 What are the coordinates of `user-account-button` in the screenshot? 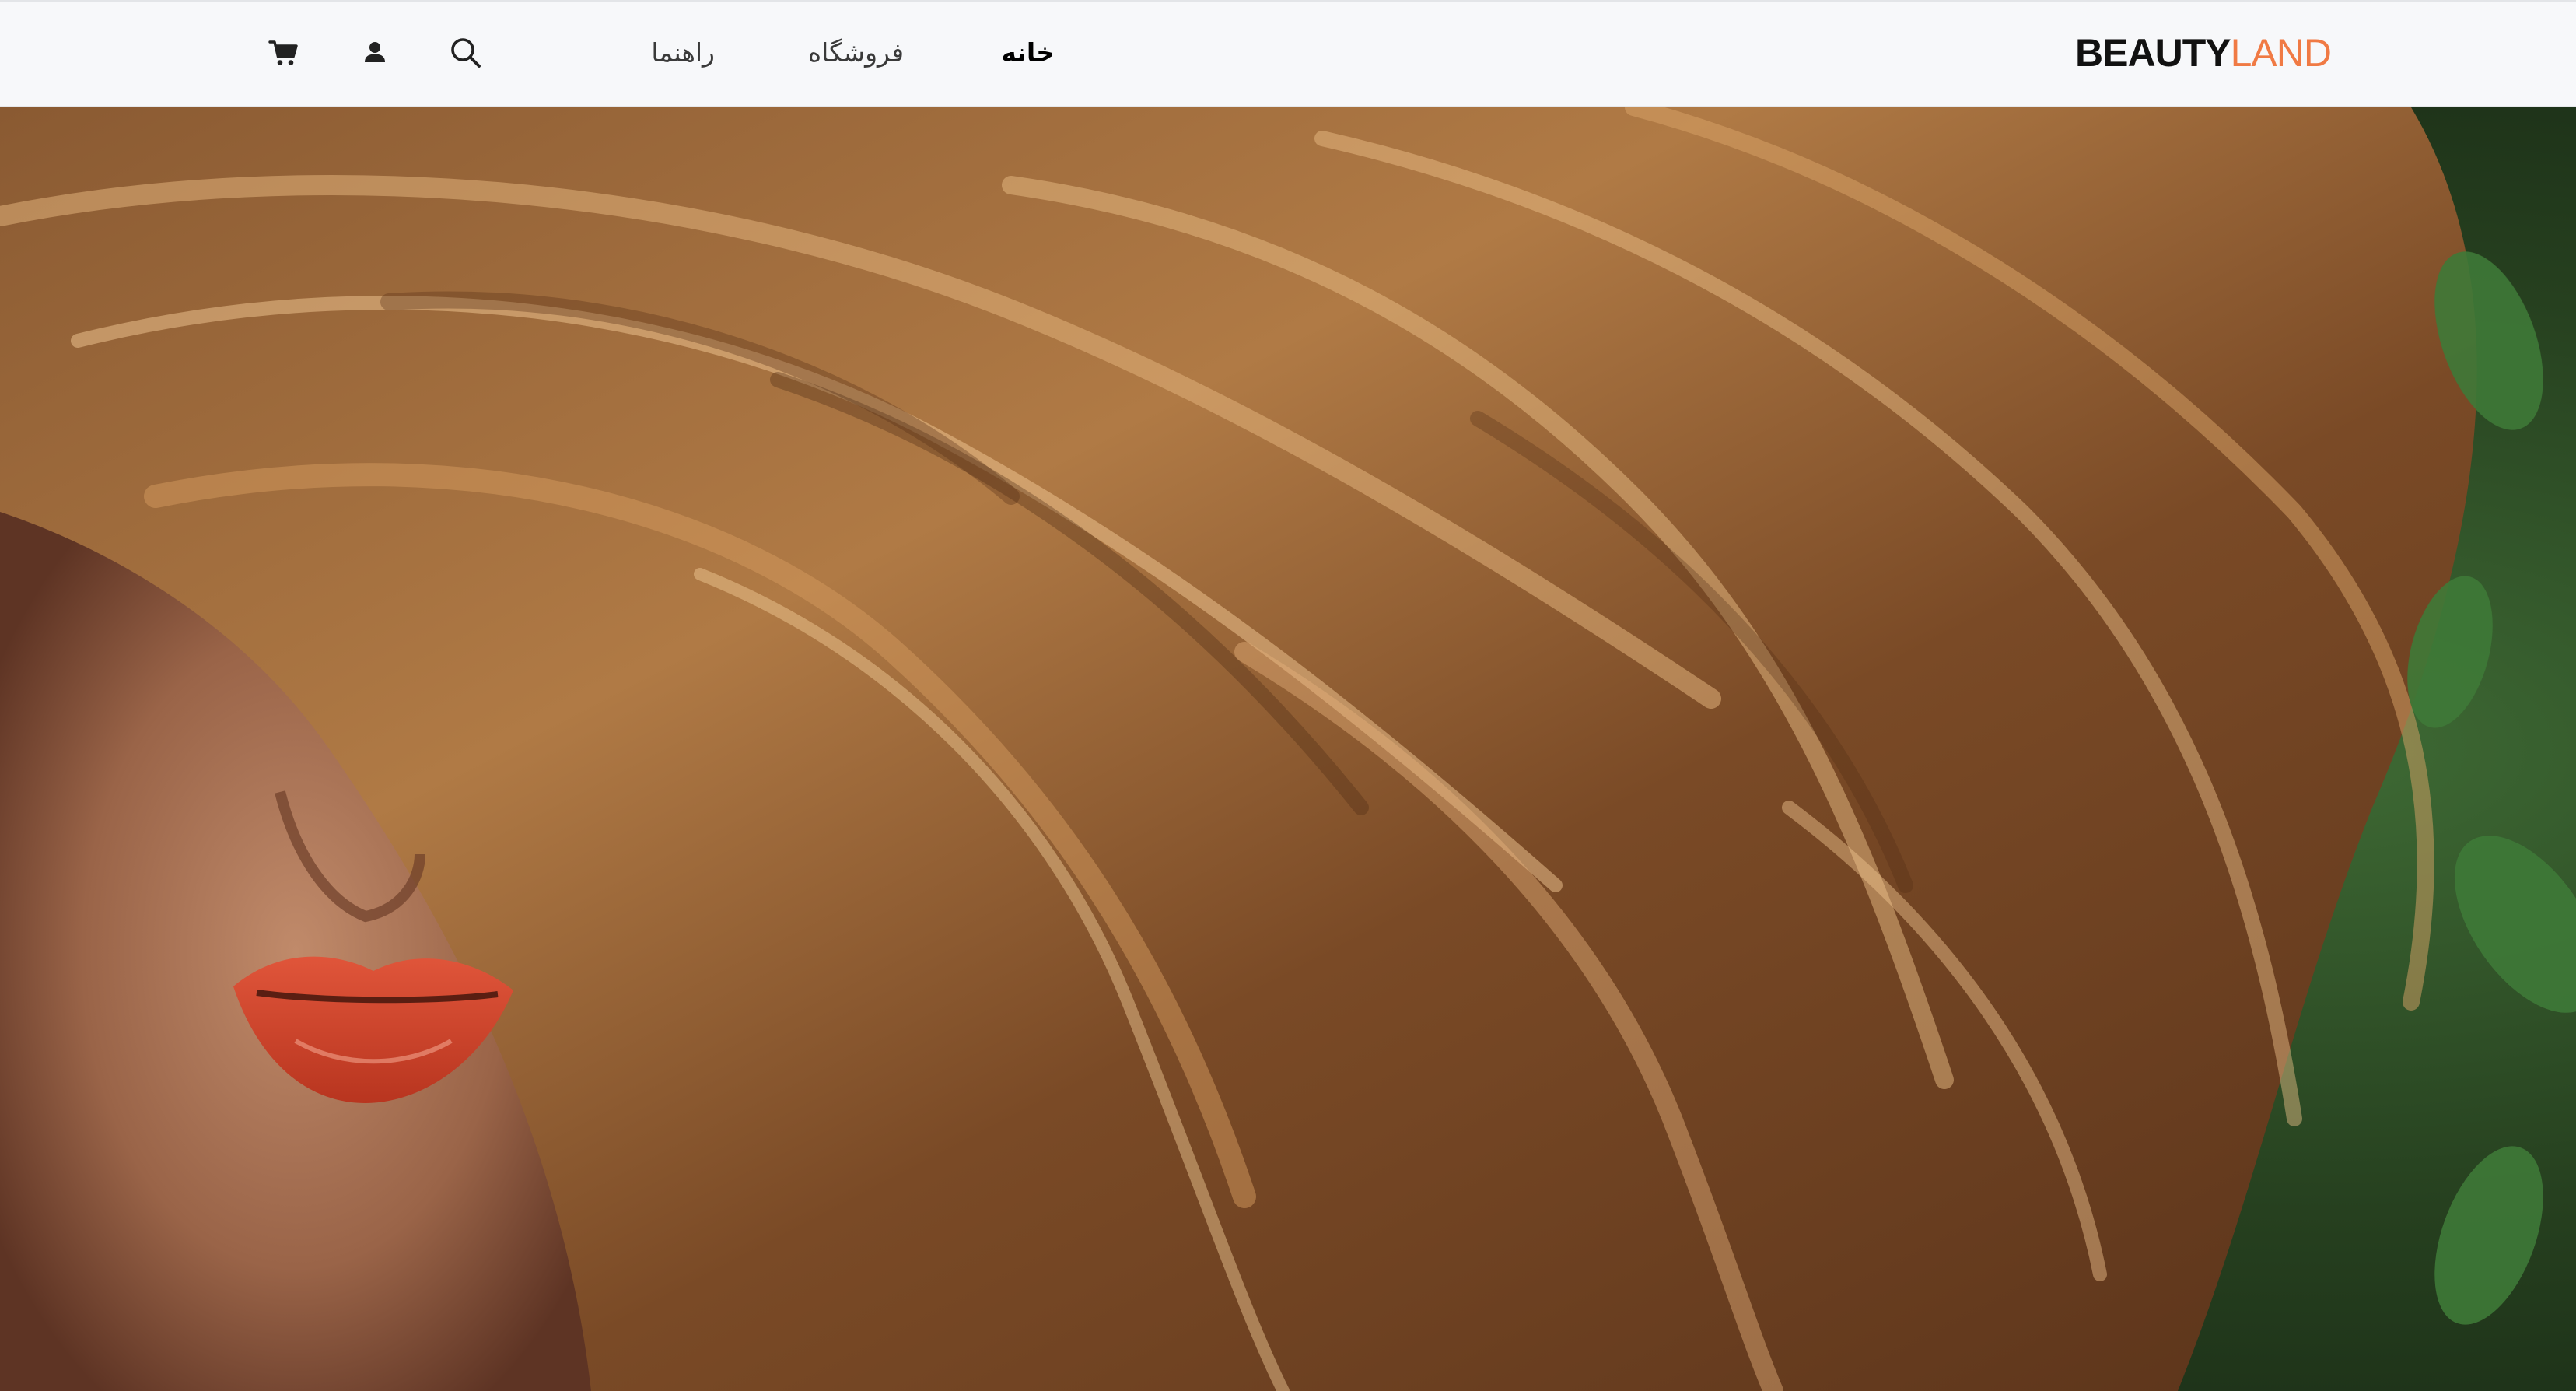 It's located at (375, 53).